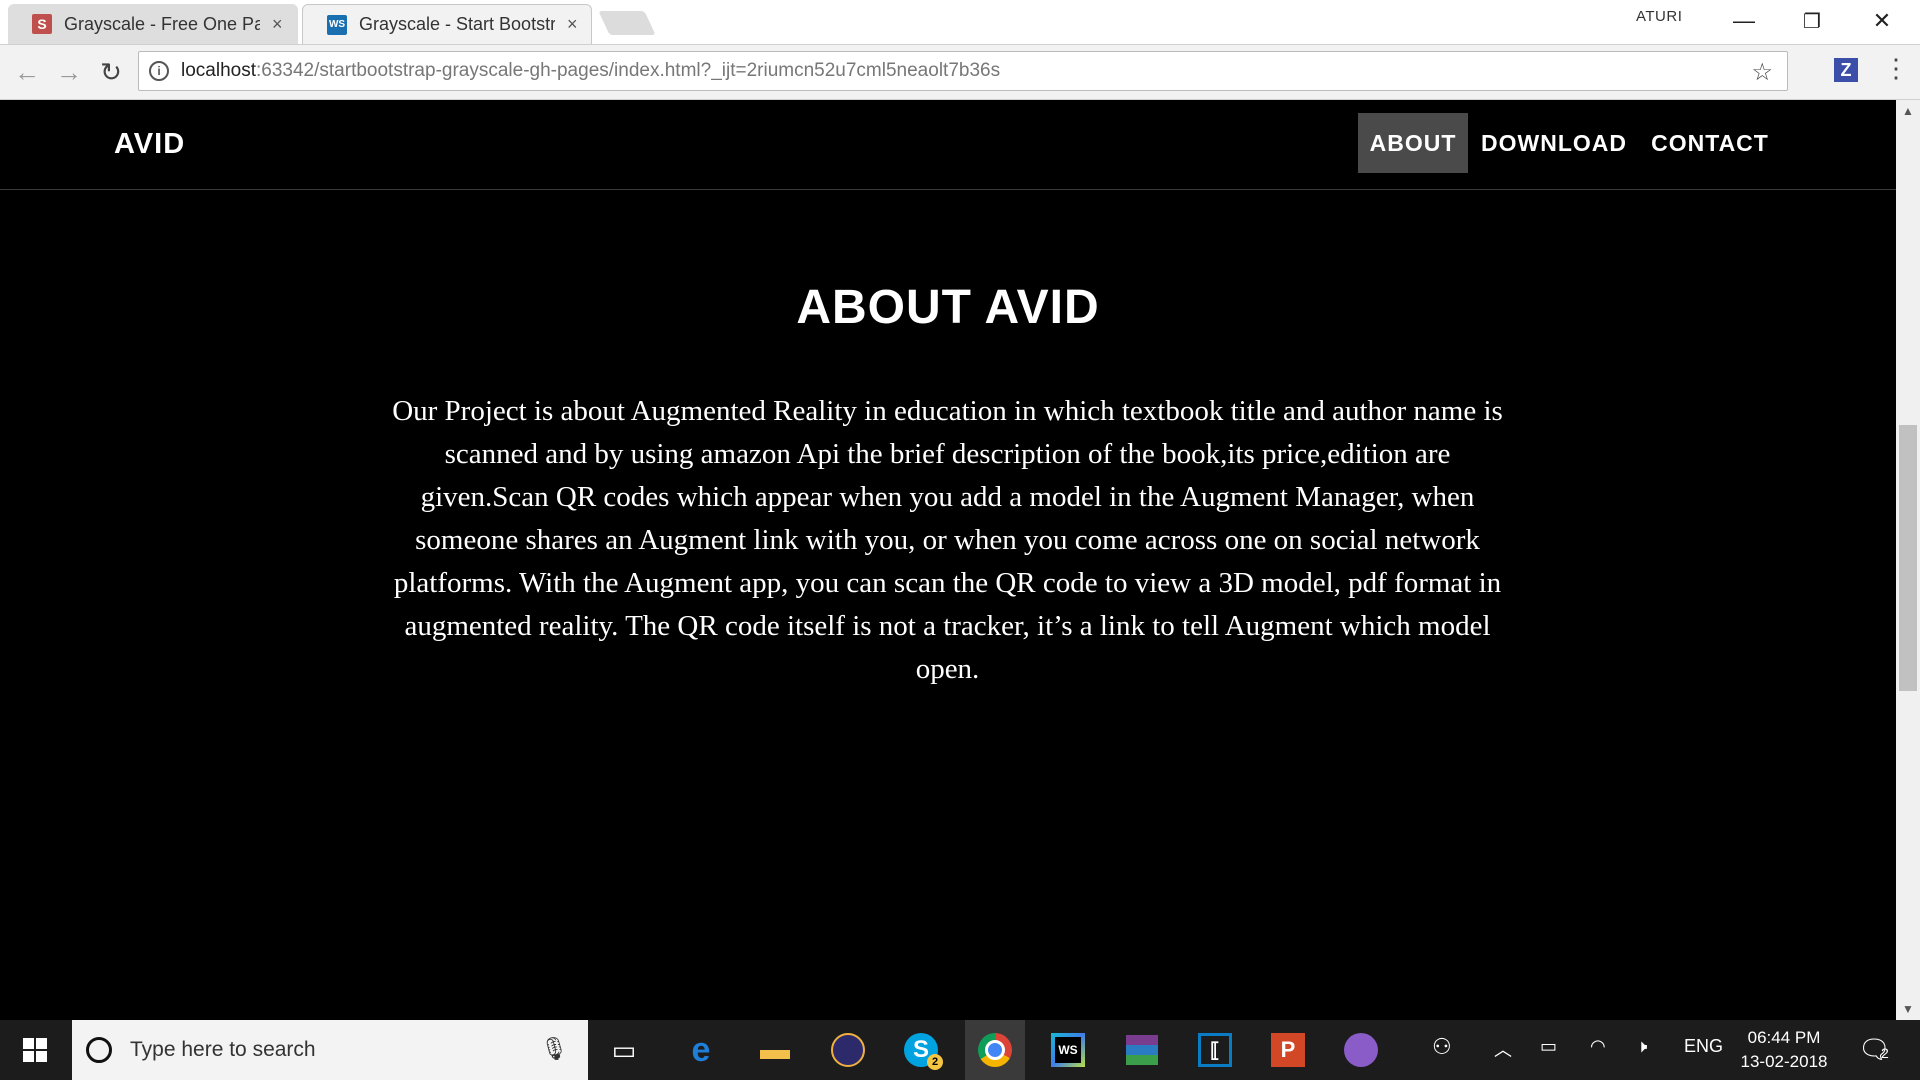 The height and width of the screenshot is (1080, 1920). I want to click on winrar-icon, so click(1142, 1050).